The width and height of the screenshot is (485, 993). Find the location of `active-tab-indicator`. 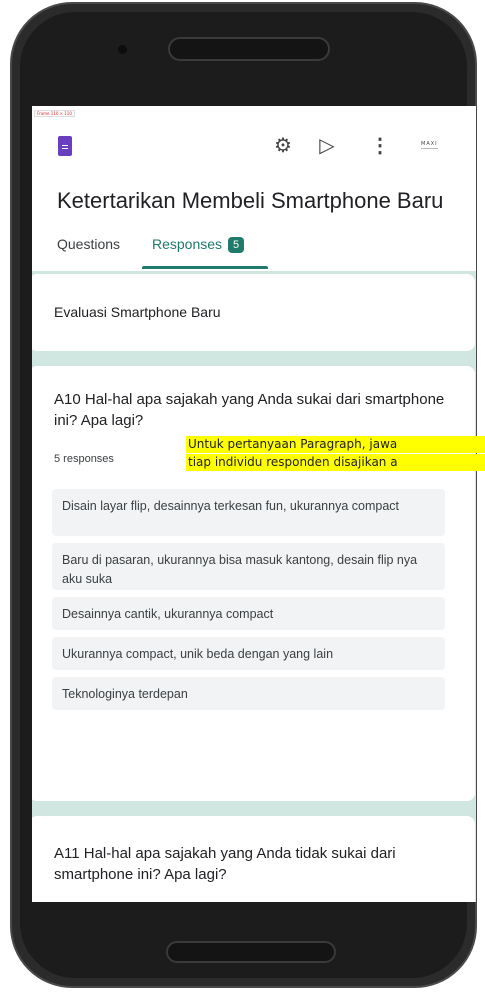

active-tab-indicator is located at coordinates (205, 267).